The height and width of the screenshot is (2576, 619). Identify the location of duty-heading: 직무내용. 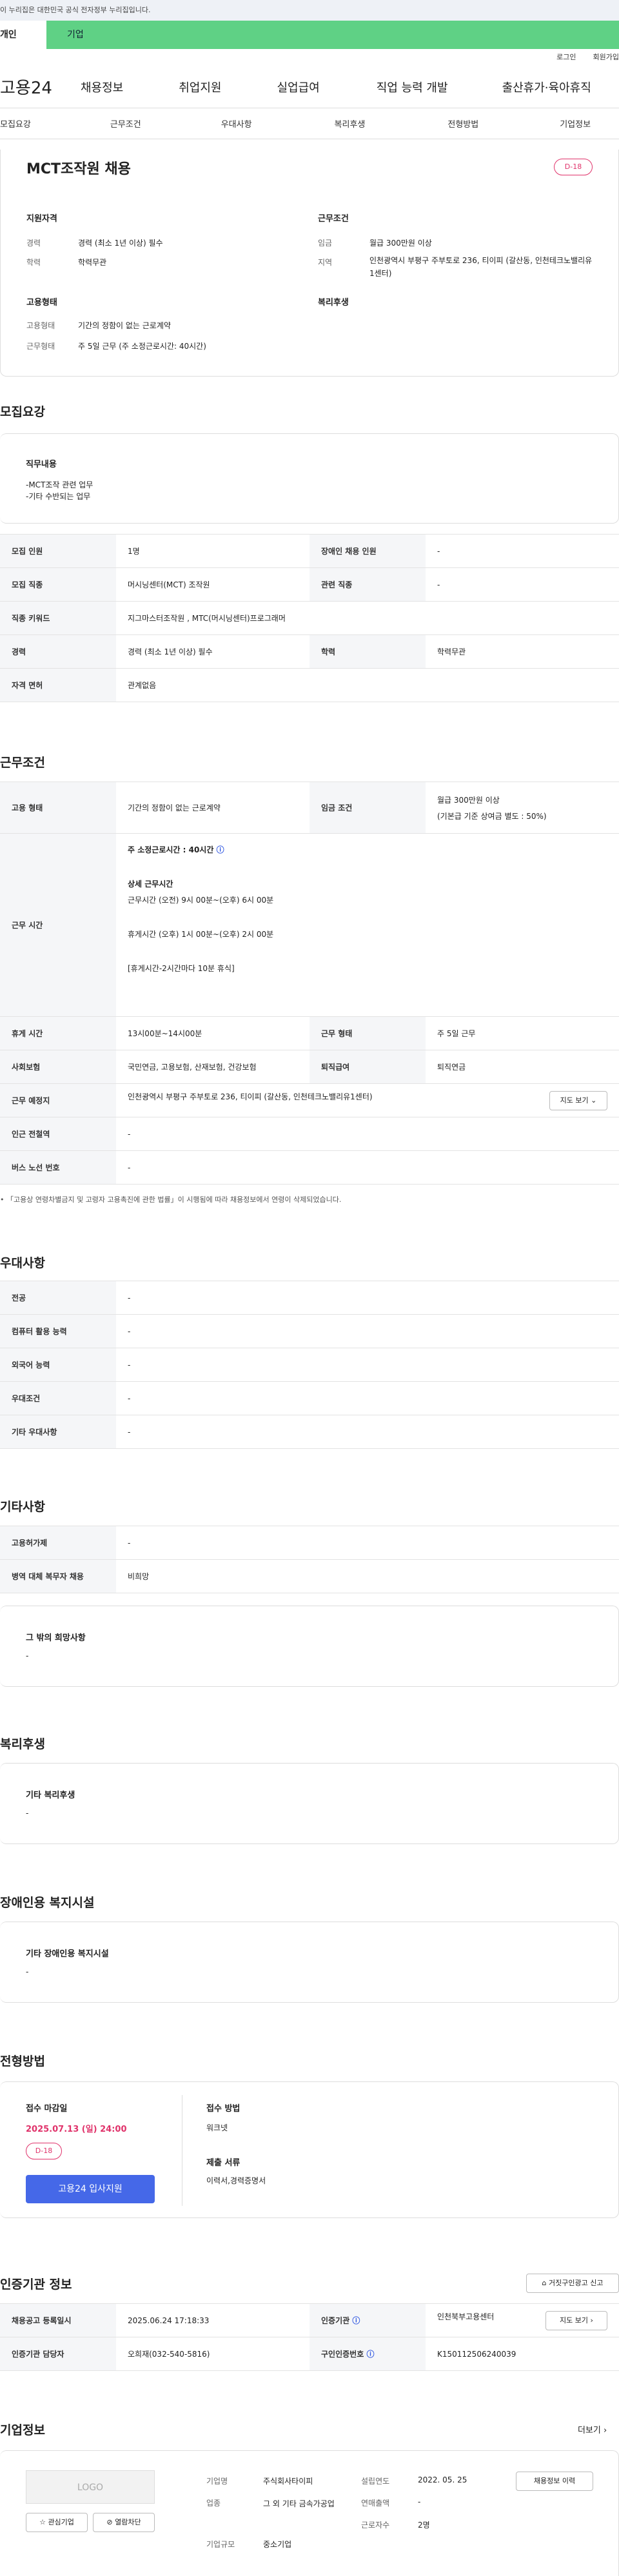
(41, 464).